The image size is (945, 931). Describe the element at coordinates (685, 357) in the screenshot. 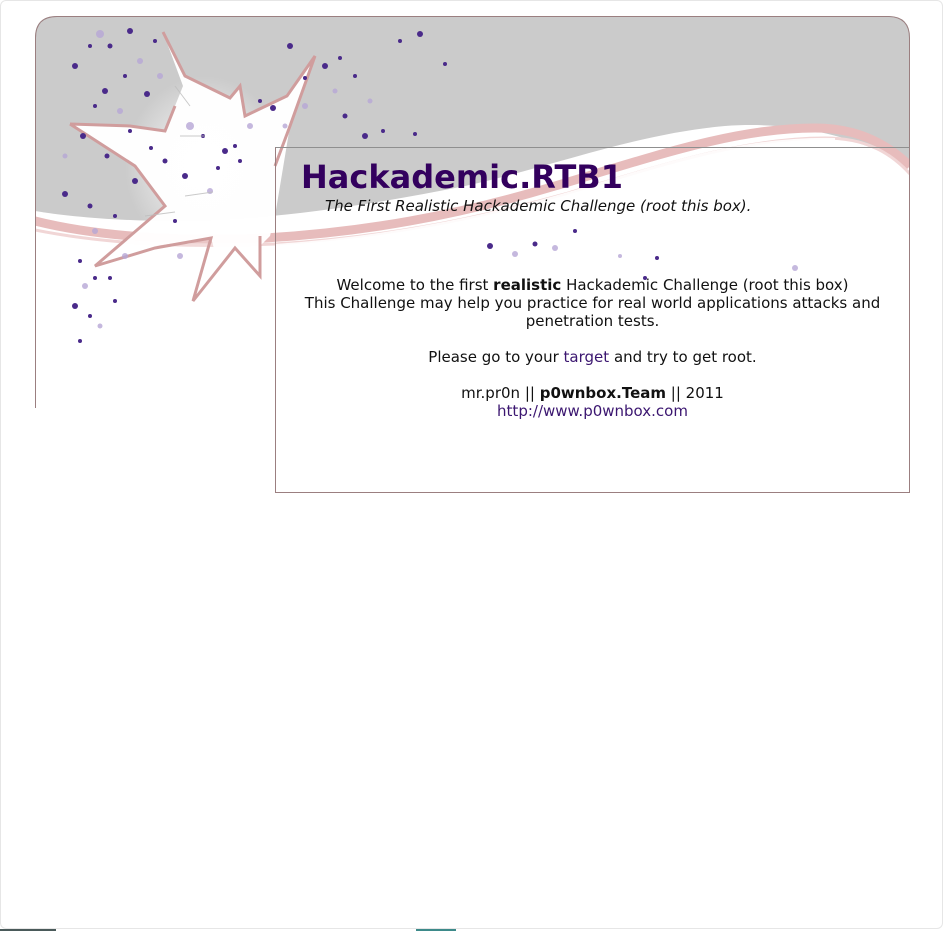

I see `goto-suffix: and try to get root.` at that location.